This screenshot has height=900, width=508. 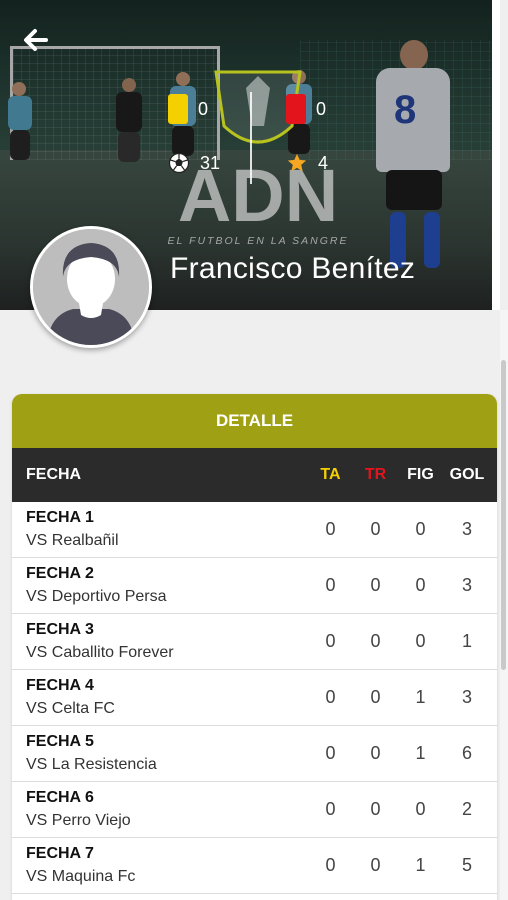 I want to click on column-header-fecha: FECHA, so click(x=54, y=474).